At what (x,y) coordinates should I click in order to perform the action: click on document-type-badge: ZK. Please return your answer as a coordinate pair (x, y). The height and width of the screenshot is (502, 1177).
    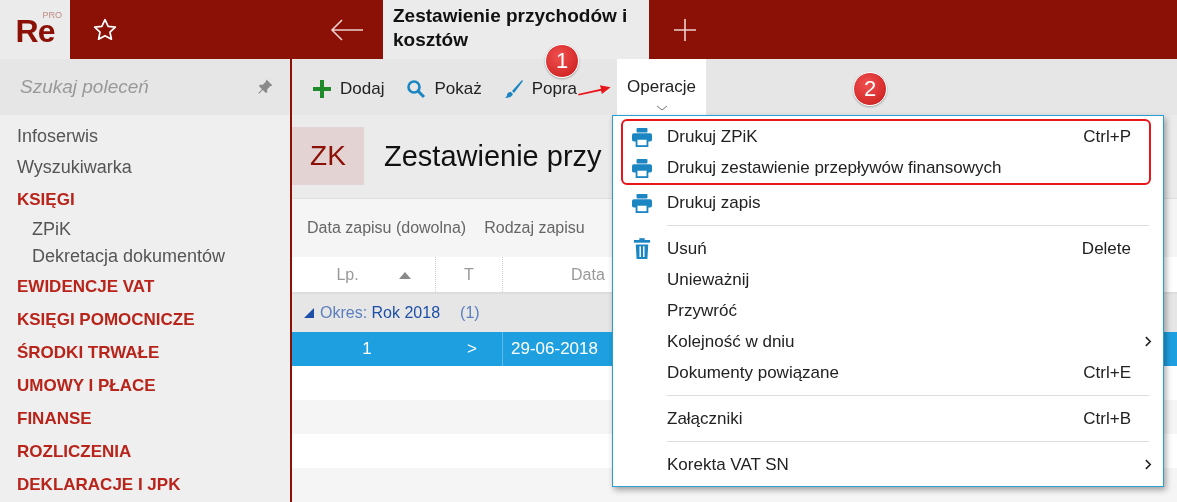
    Looking at the image, I should click on (328, 156).